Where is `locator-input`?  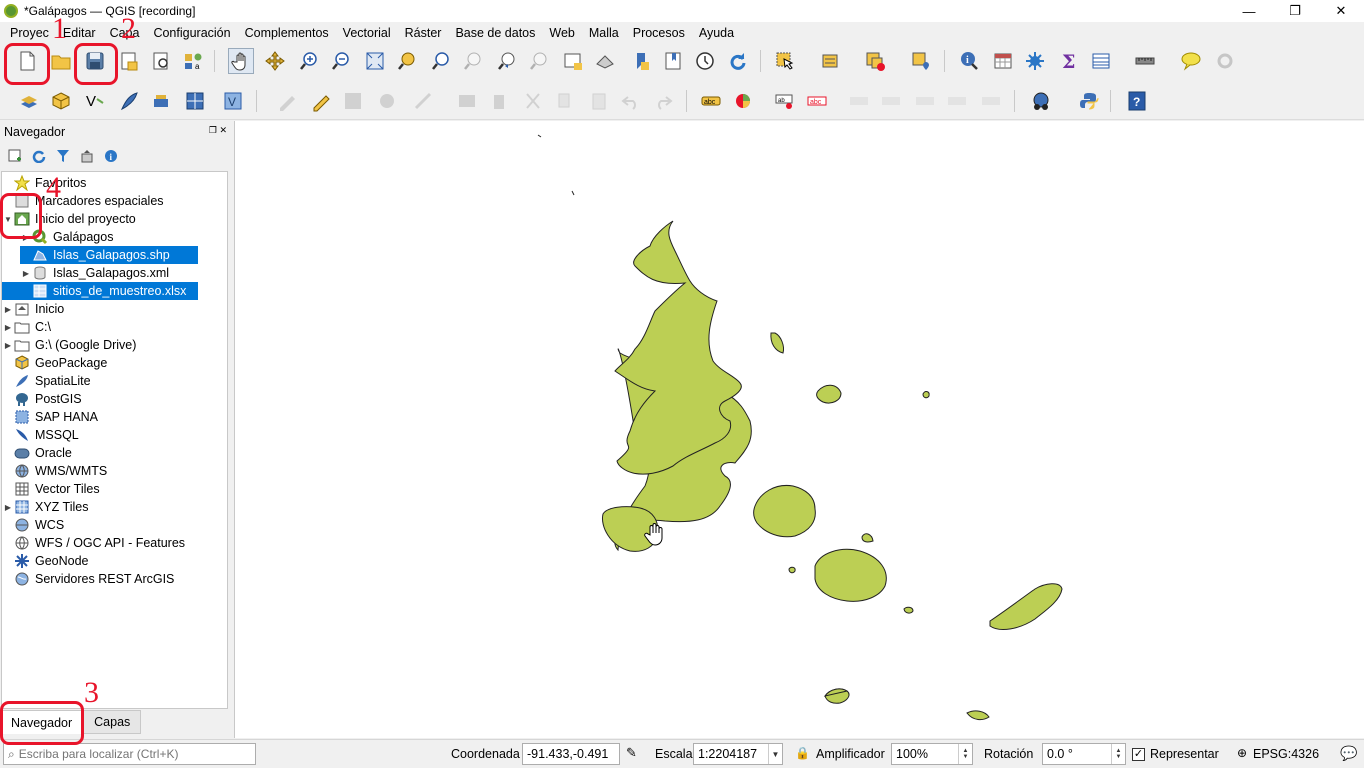
locator-input is located at coordinates (128, 754).